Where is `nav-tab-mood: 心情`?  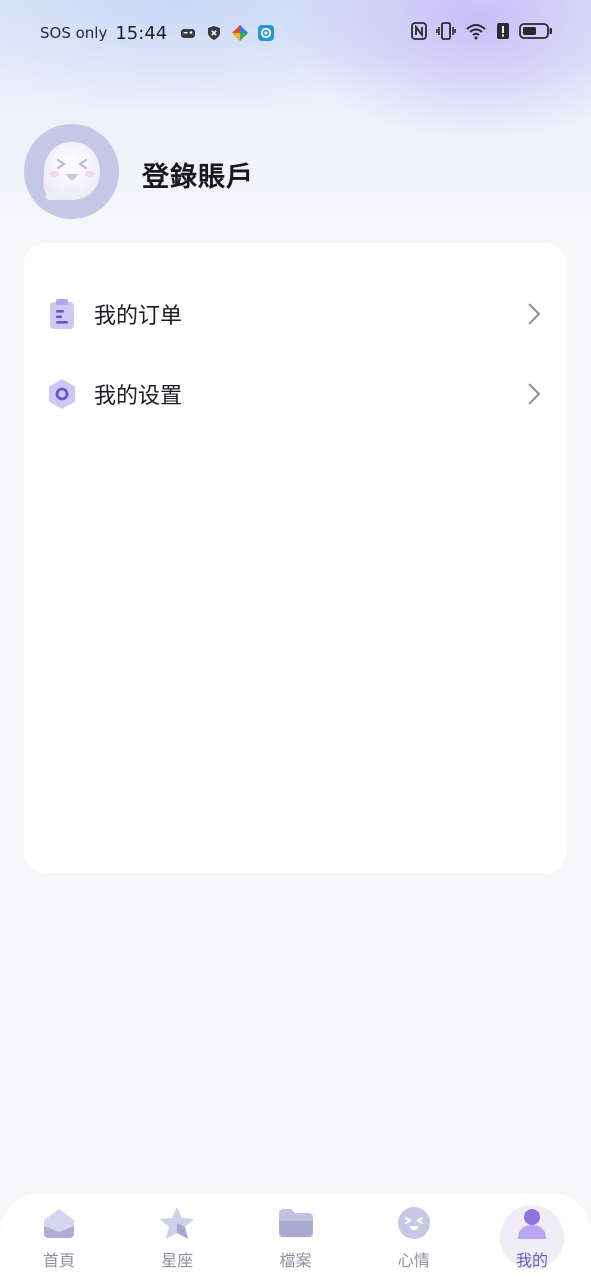
nav-tab-mood: 心情 is located at coordinates (414, 1236).